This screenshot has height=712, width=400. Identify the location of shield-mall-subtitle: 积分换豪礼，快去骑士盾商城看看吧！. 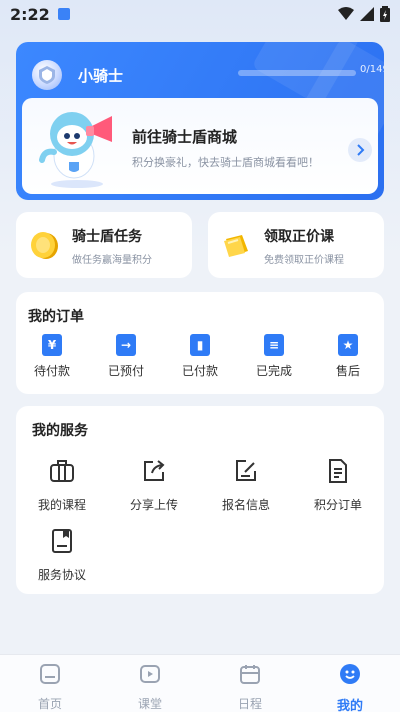
(225, 162).